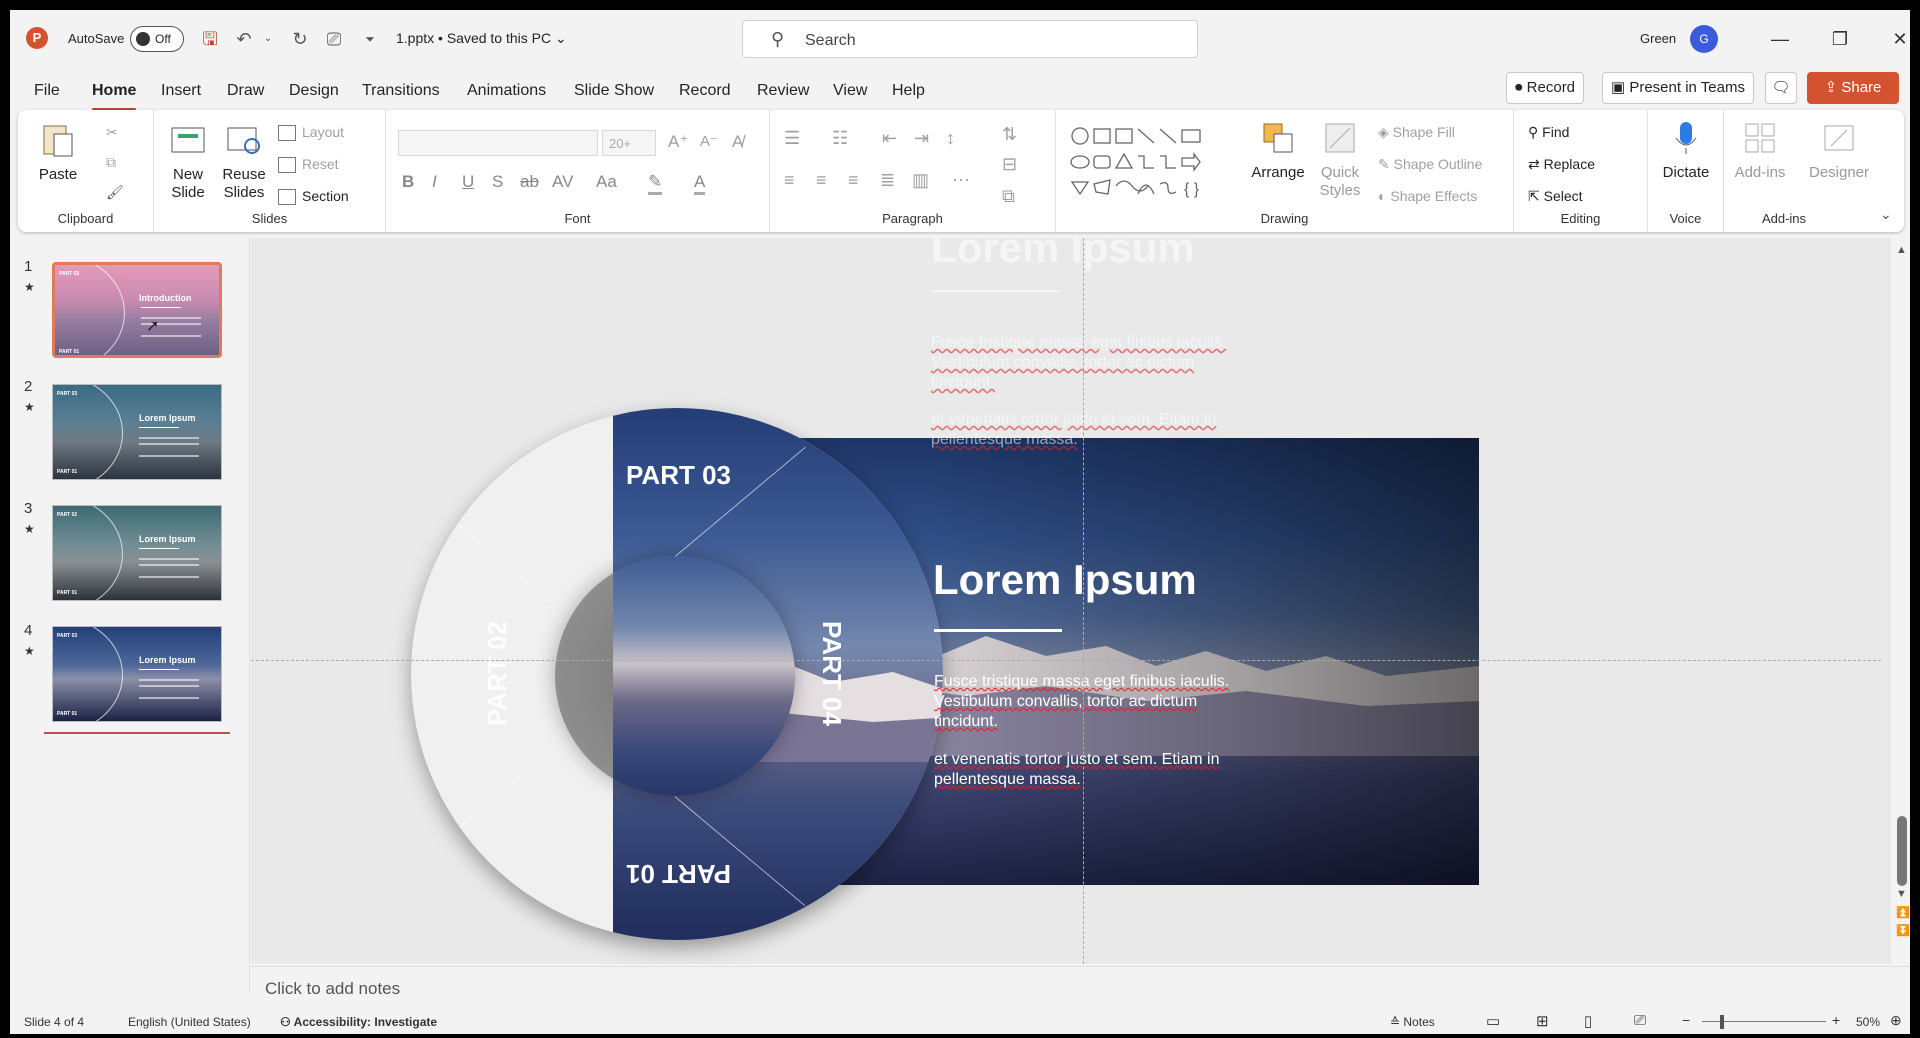  I want to click on designer-button: Designer, so click(1839, 150).